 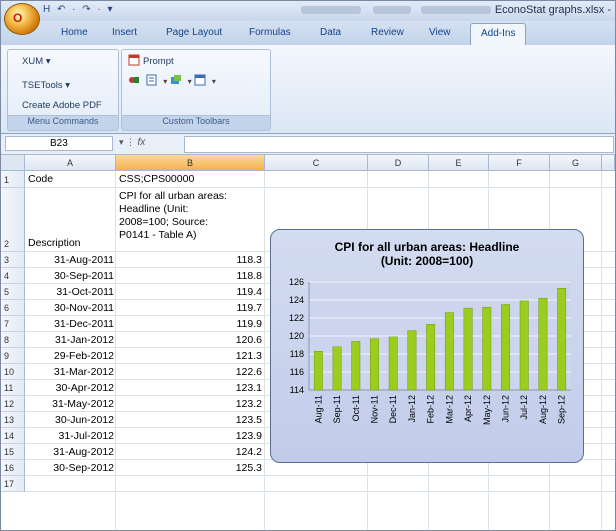 What do you see at coordinates (191, 196) in the screenshot?
I see `cell-b2-description-line: CPI for all urban areas:` at bounding box center [191, 196].